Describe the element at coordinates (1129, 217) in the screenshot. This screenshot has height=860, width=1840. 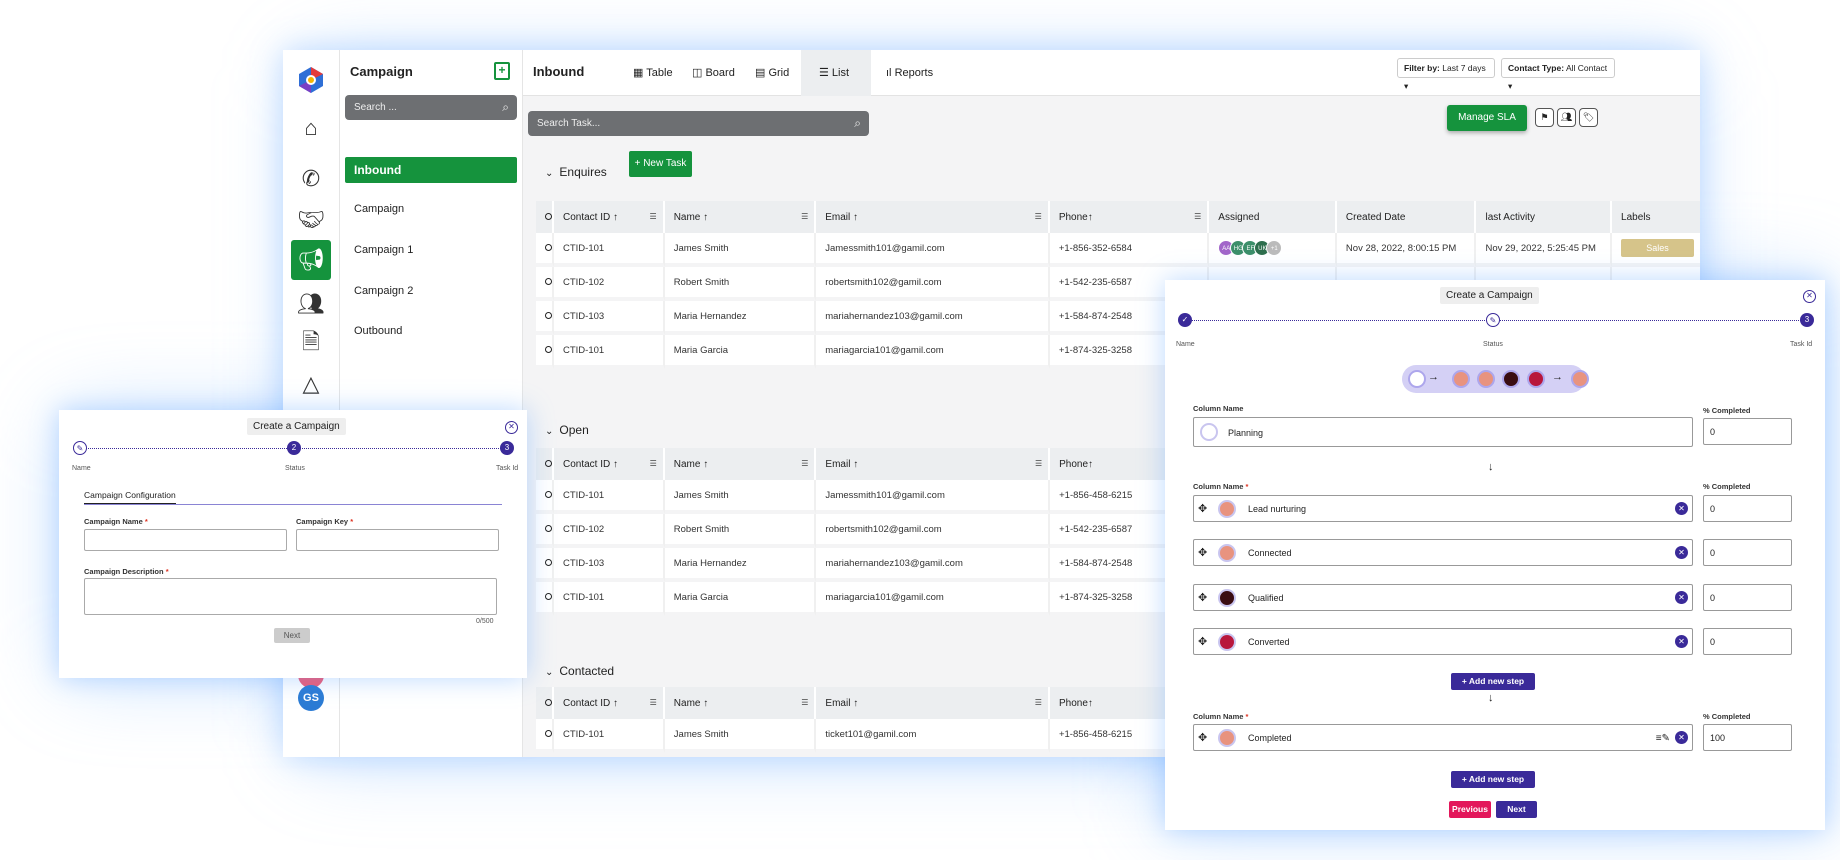
I see `col-phone: Phone↑☰` at that location.